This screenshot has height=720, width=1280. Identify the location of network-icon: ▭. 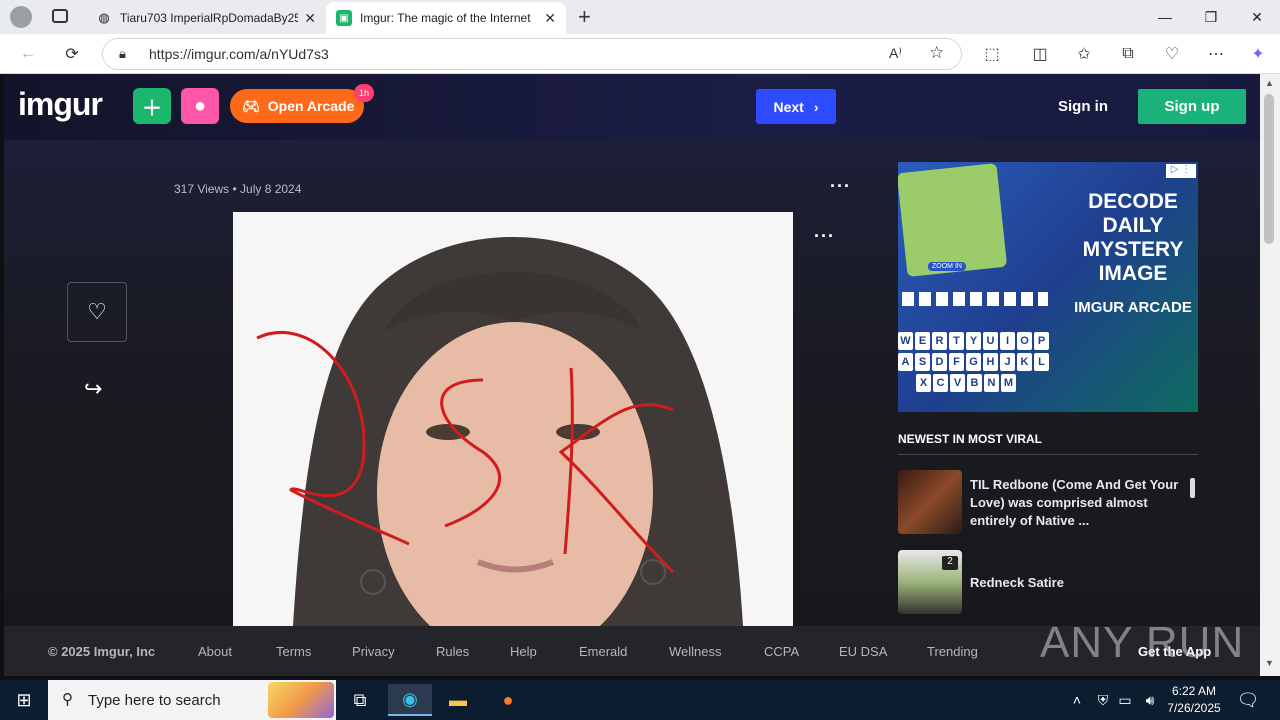
(1125, 700).